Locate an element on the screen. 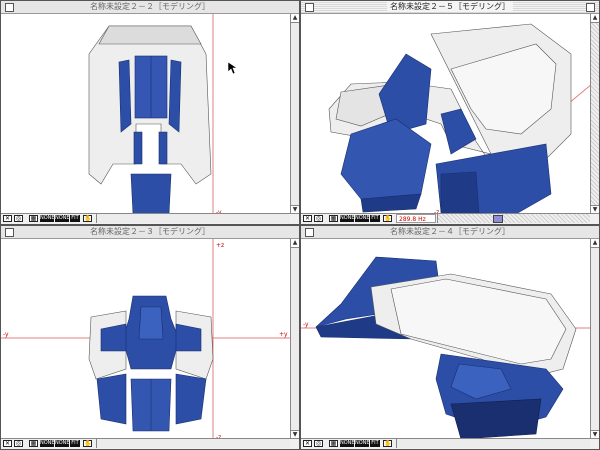 This screenshot has width=600, height=450. window-title: 名称未設定２－４［モデリング］ is located at coordinates (450, 232).